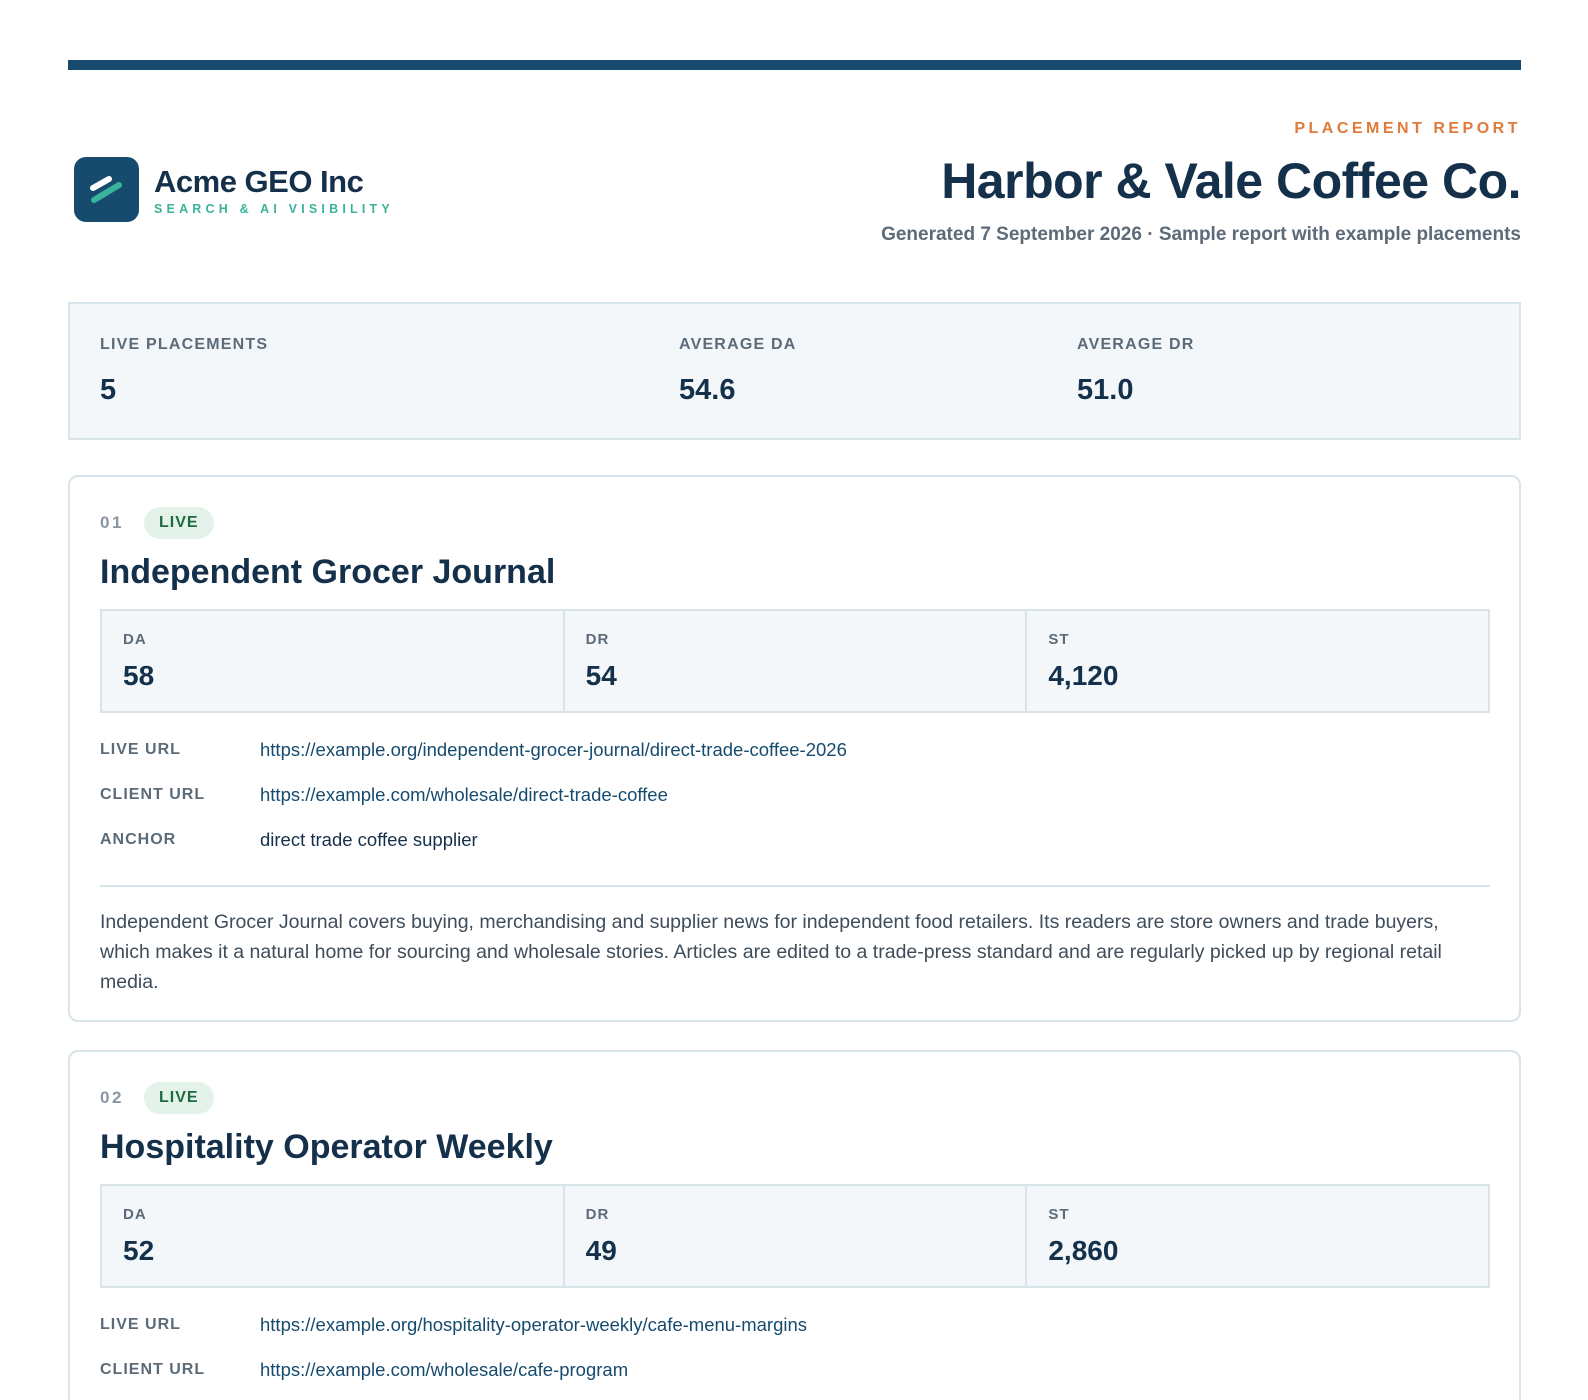 Image resolution: width=1588 pixels, height=1400 pixels. I want to click on logo-icon, so click(106, 189).